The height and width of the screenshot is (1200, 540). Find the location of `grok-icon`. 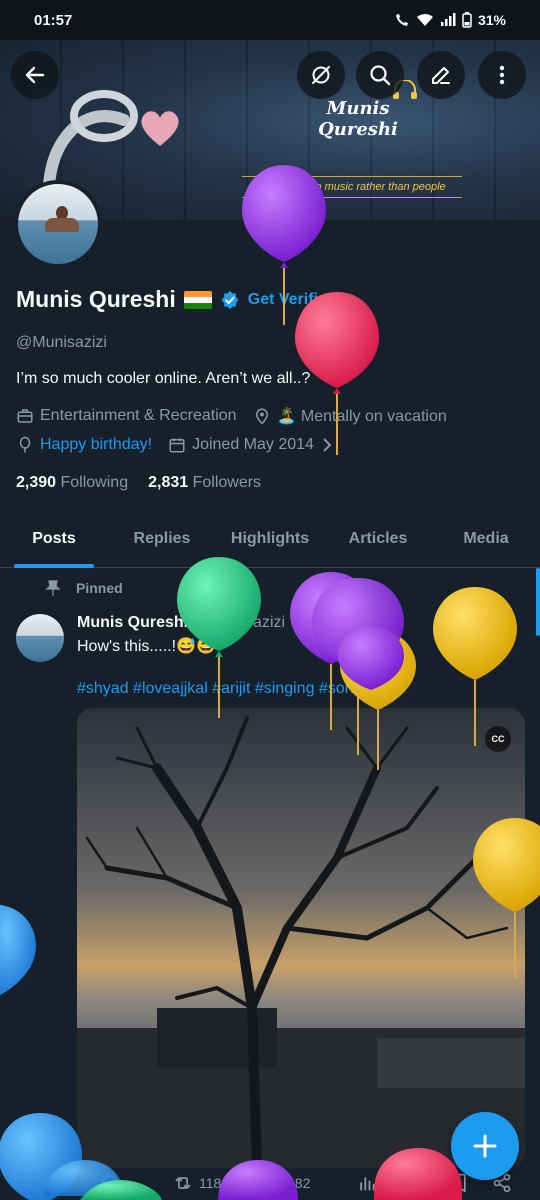

grok-icon is located at coordinates (321, 75).